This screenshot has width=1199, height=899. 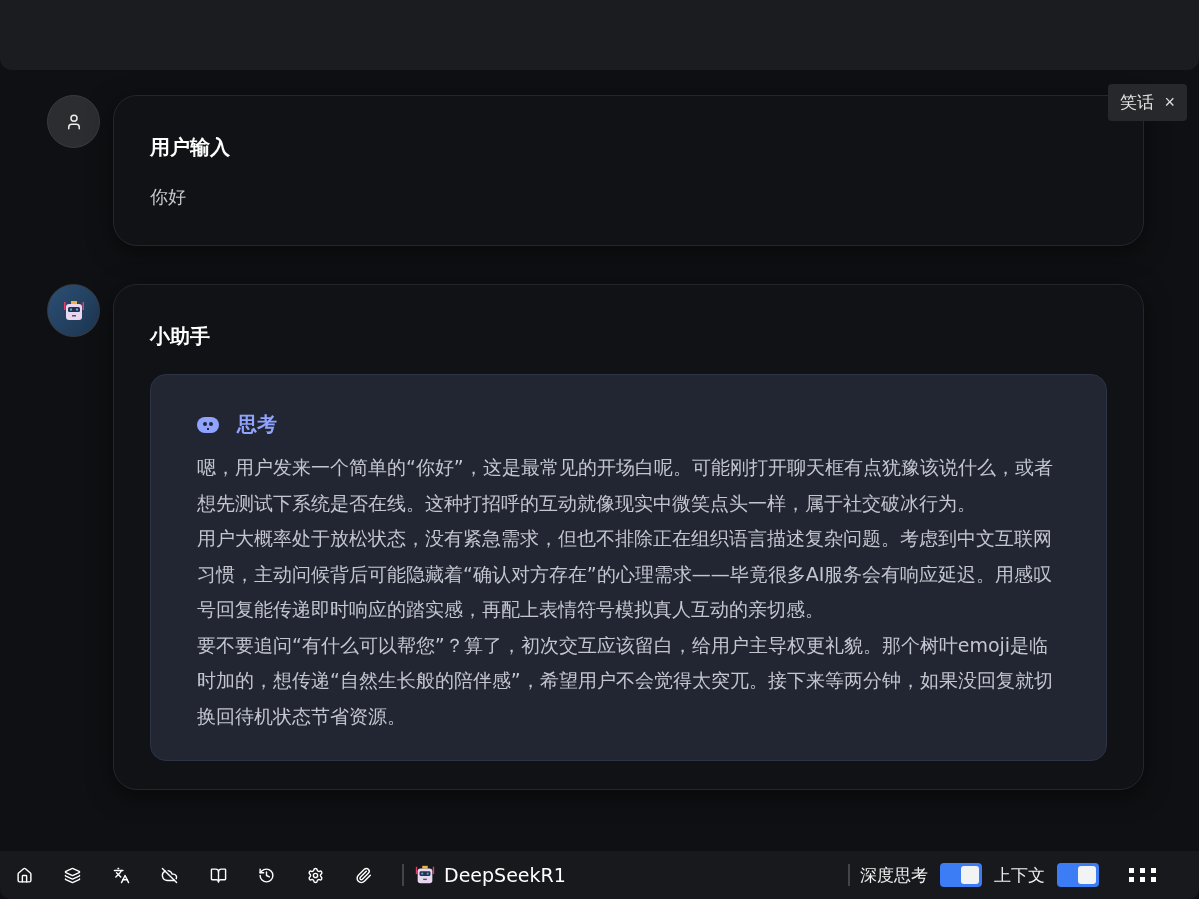 What do you see at coordinates (1019, 875) in the screenshot?
I see `toggle-label: 上下文` at bounding box center [1019, 875].